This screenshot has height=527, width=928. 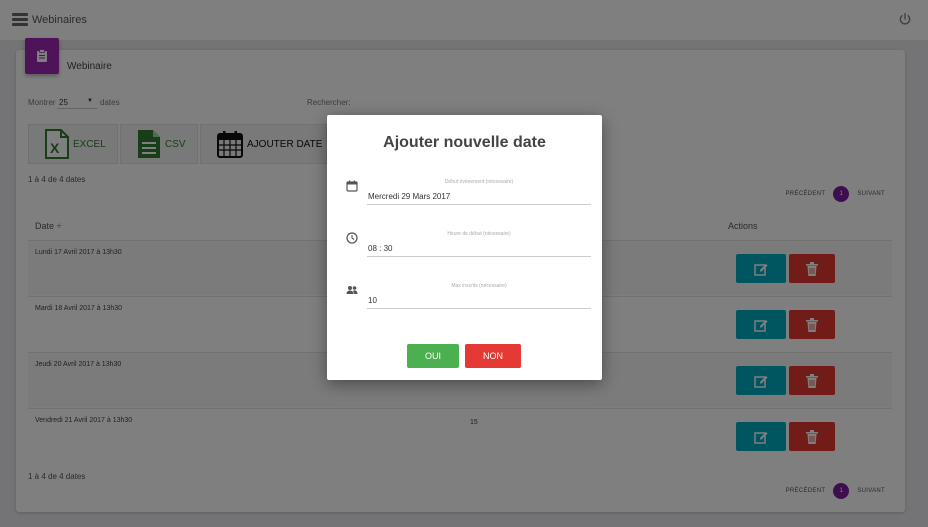 I want to click on max-attendees-field: Max inscrits (nécessaire) 10, so click(x=479, y=296).